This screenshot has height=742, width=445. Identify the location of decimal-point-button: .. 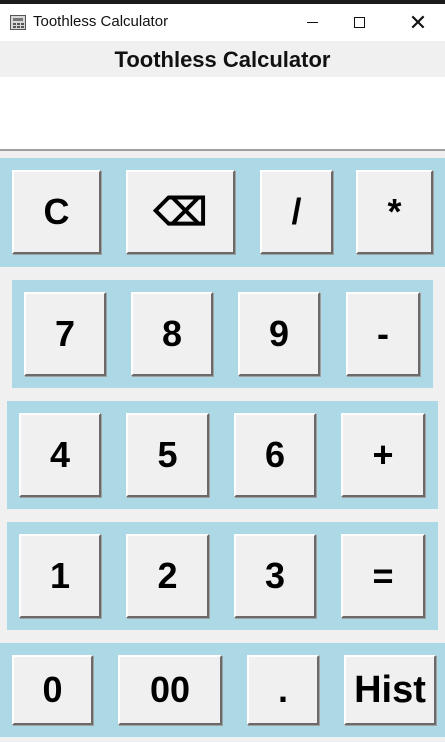
(283, 690).